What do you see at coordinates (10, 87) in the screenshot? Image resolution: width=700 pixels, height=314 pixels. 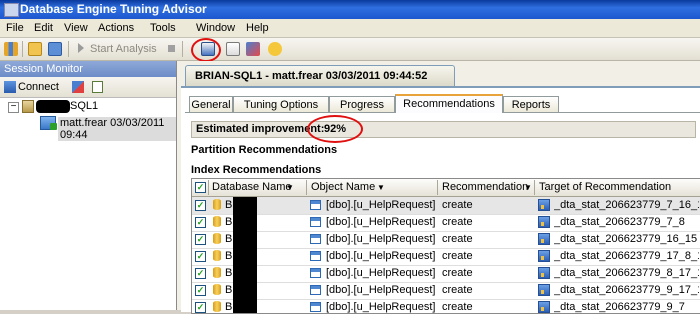 I see `connect-icon` at bounding box center [10, 87].